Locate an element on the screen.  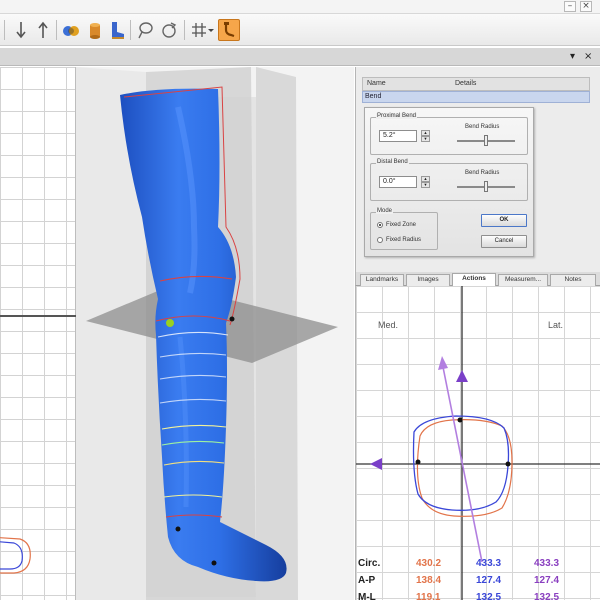
modified-section-outline is located at coordinates (461, 463).